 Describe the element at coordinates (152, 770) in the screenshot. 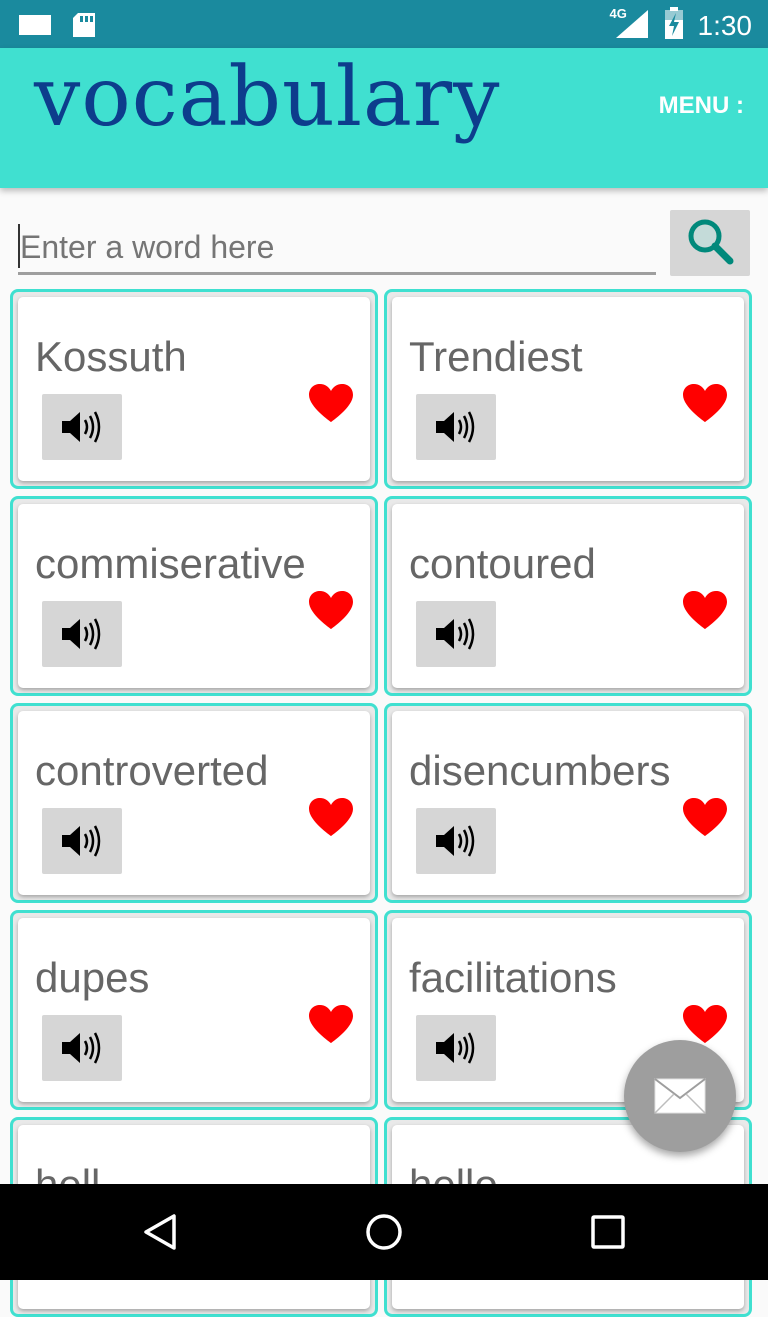

I see `word-label: controverted` at that location.